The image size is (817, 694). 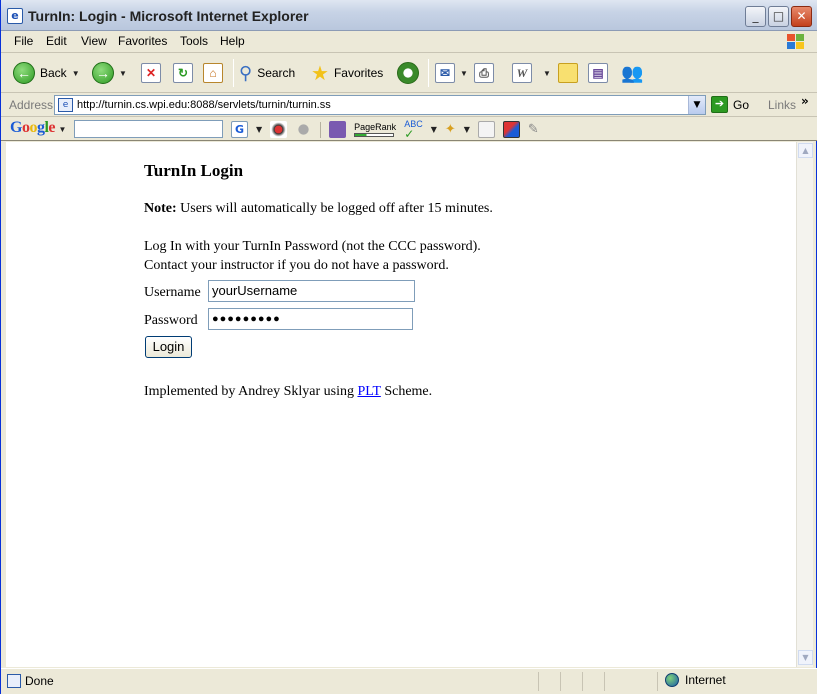 I want to click on username-label: Username, so click(x=172, y=292).